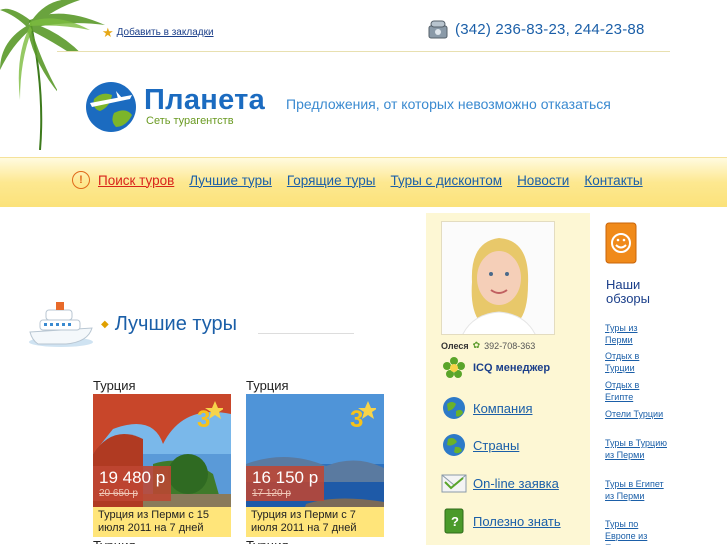 This screenshot has height=545, width=727. I want to click on review-link: Отдых в Турции, so click(636, 362).